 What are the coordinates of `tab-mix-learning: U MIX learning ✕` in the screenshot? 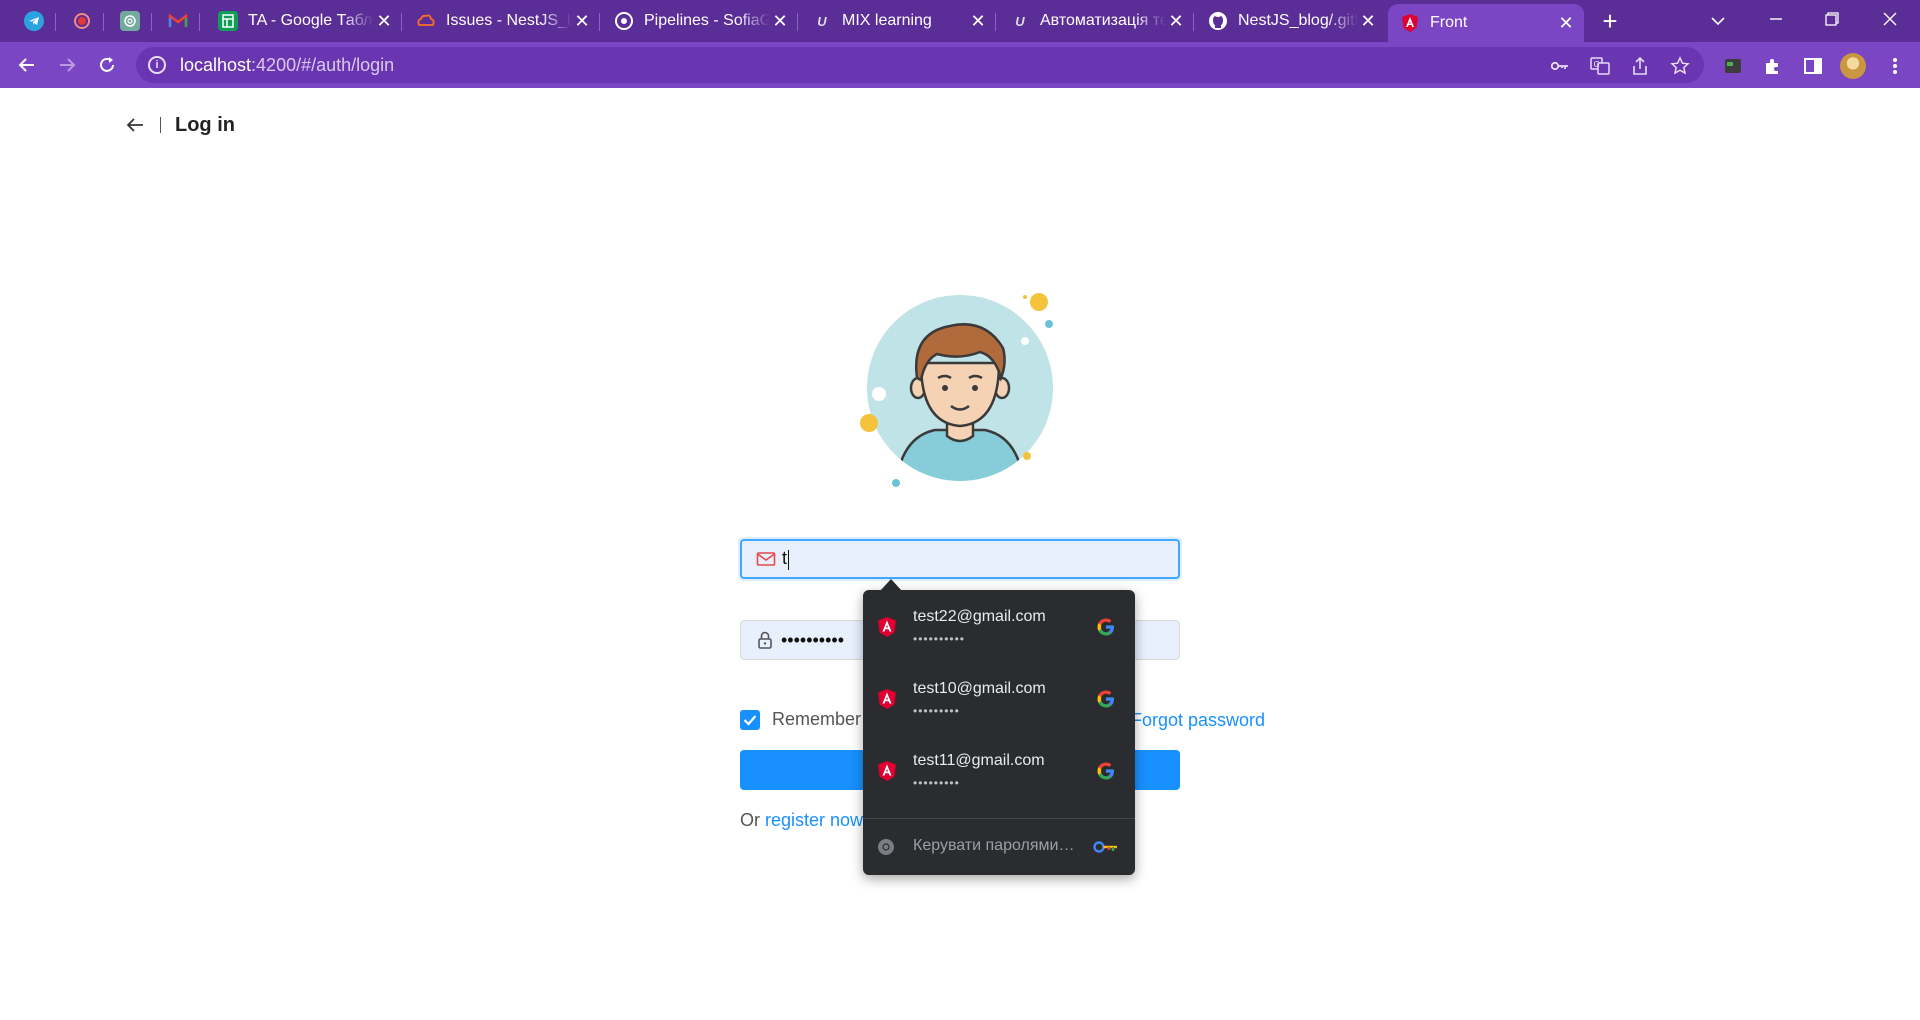 It's located at (898, 21).